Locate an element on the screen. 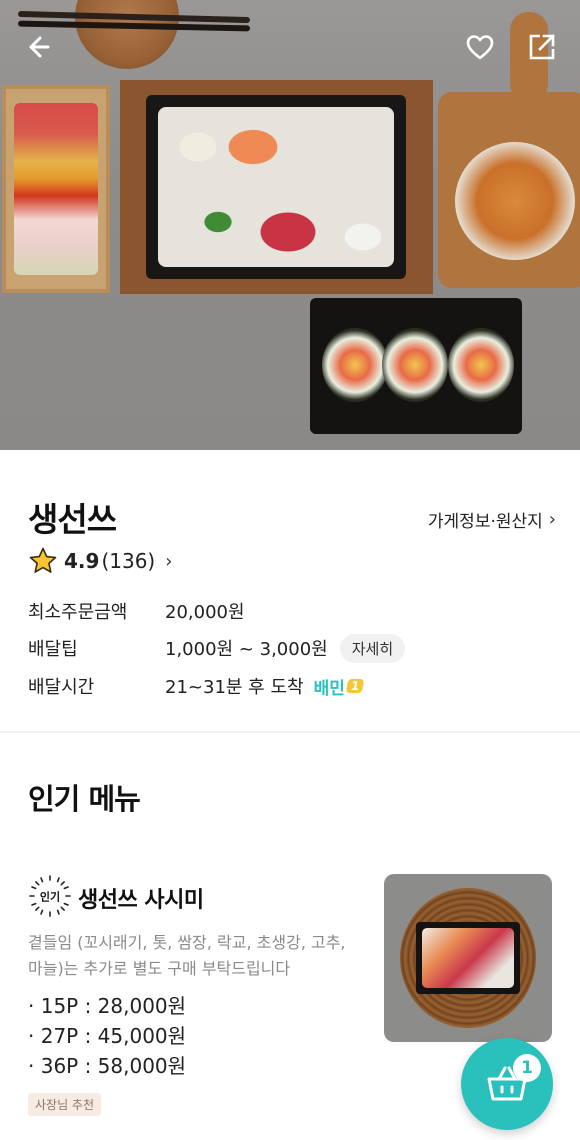 The width and height of the screenshot is (580, 1140). menu-image is located at coordinates (468, 958).